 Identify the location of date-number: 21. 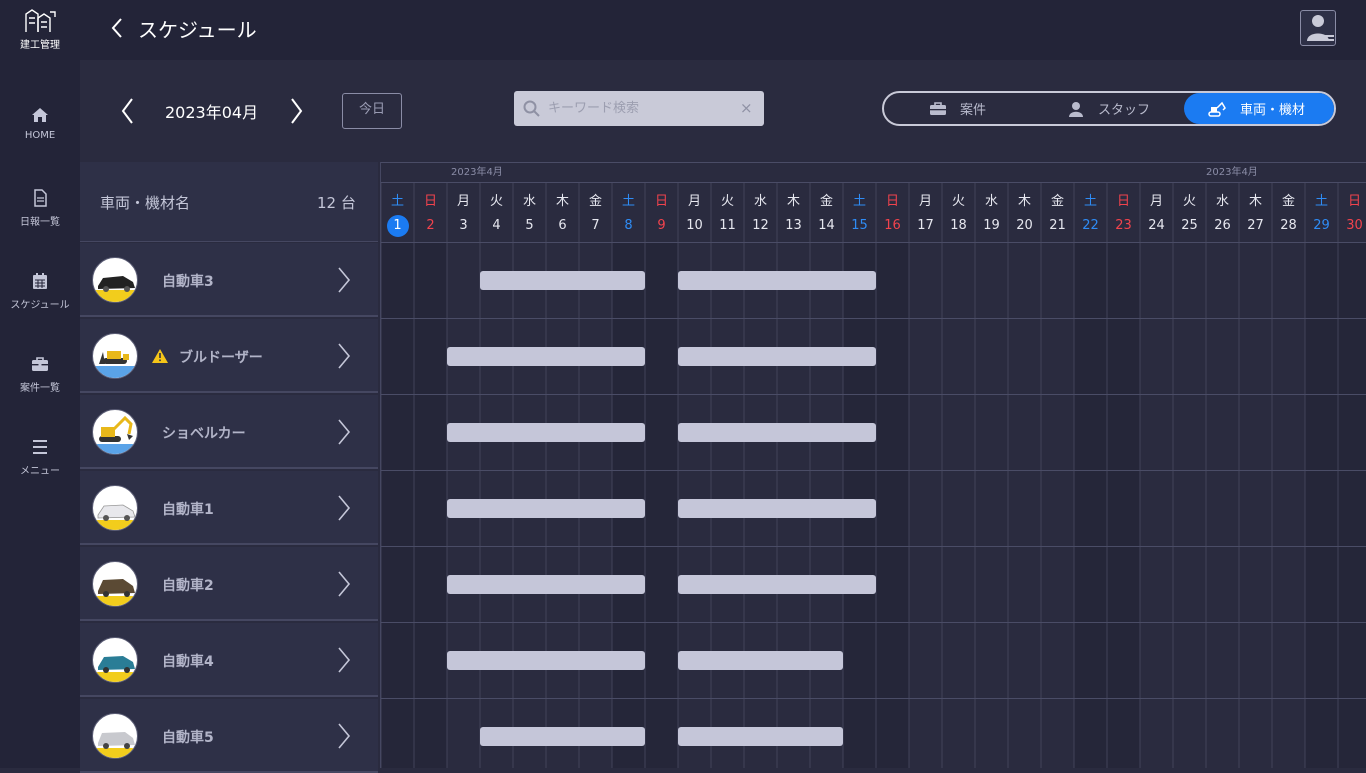
(1057, 225).